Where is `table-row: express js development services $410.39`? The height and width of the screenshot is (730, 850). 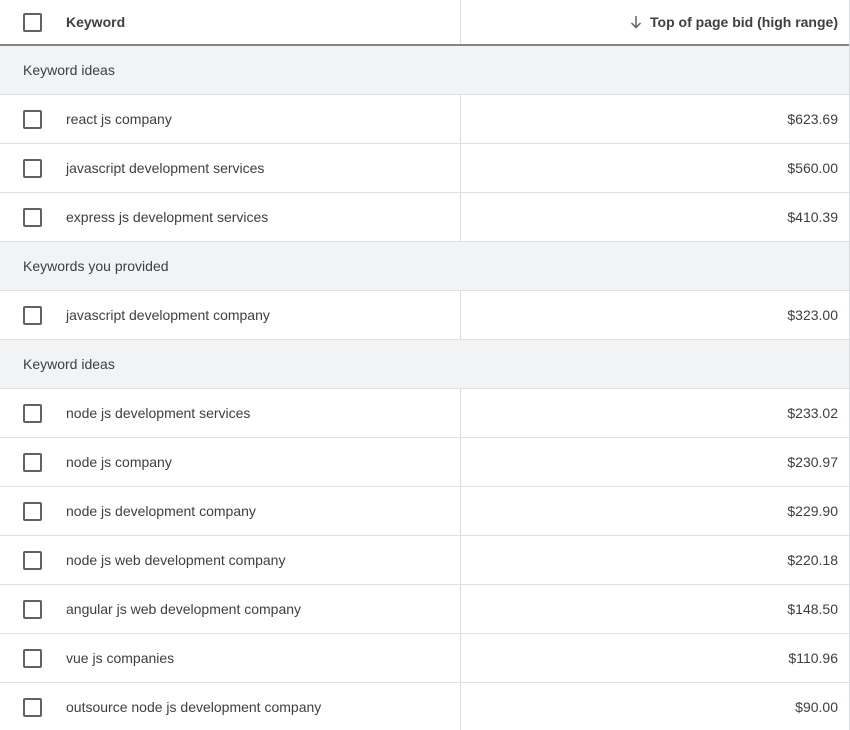 table-row: express js development services $410.39 is located at coordinates (424, 217).